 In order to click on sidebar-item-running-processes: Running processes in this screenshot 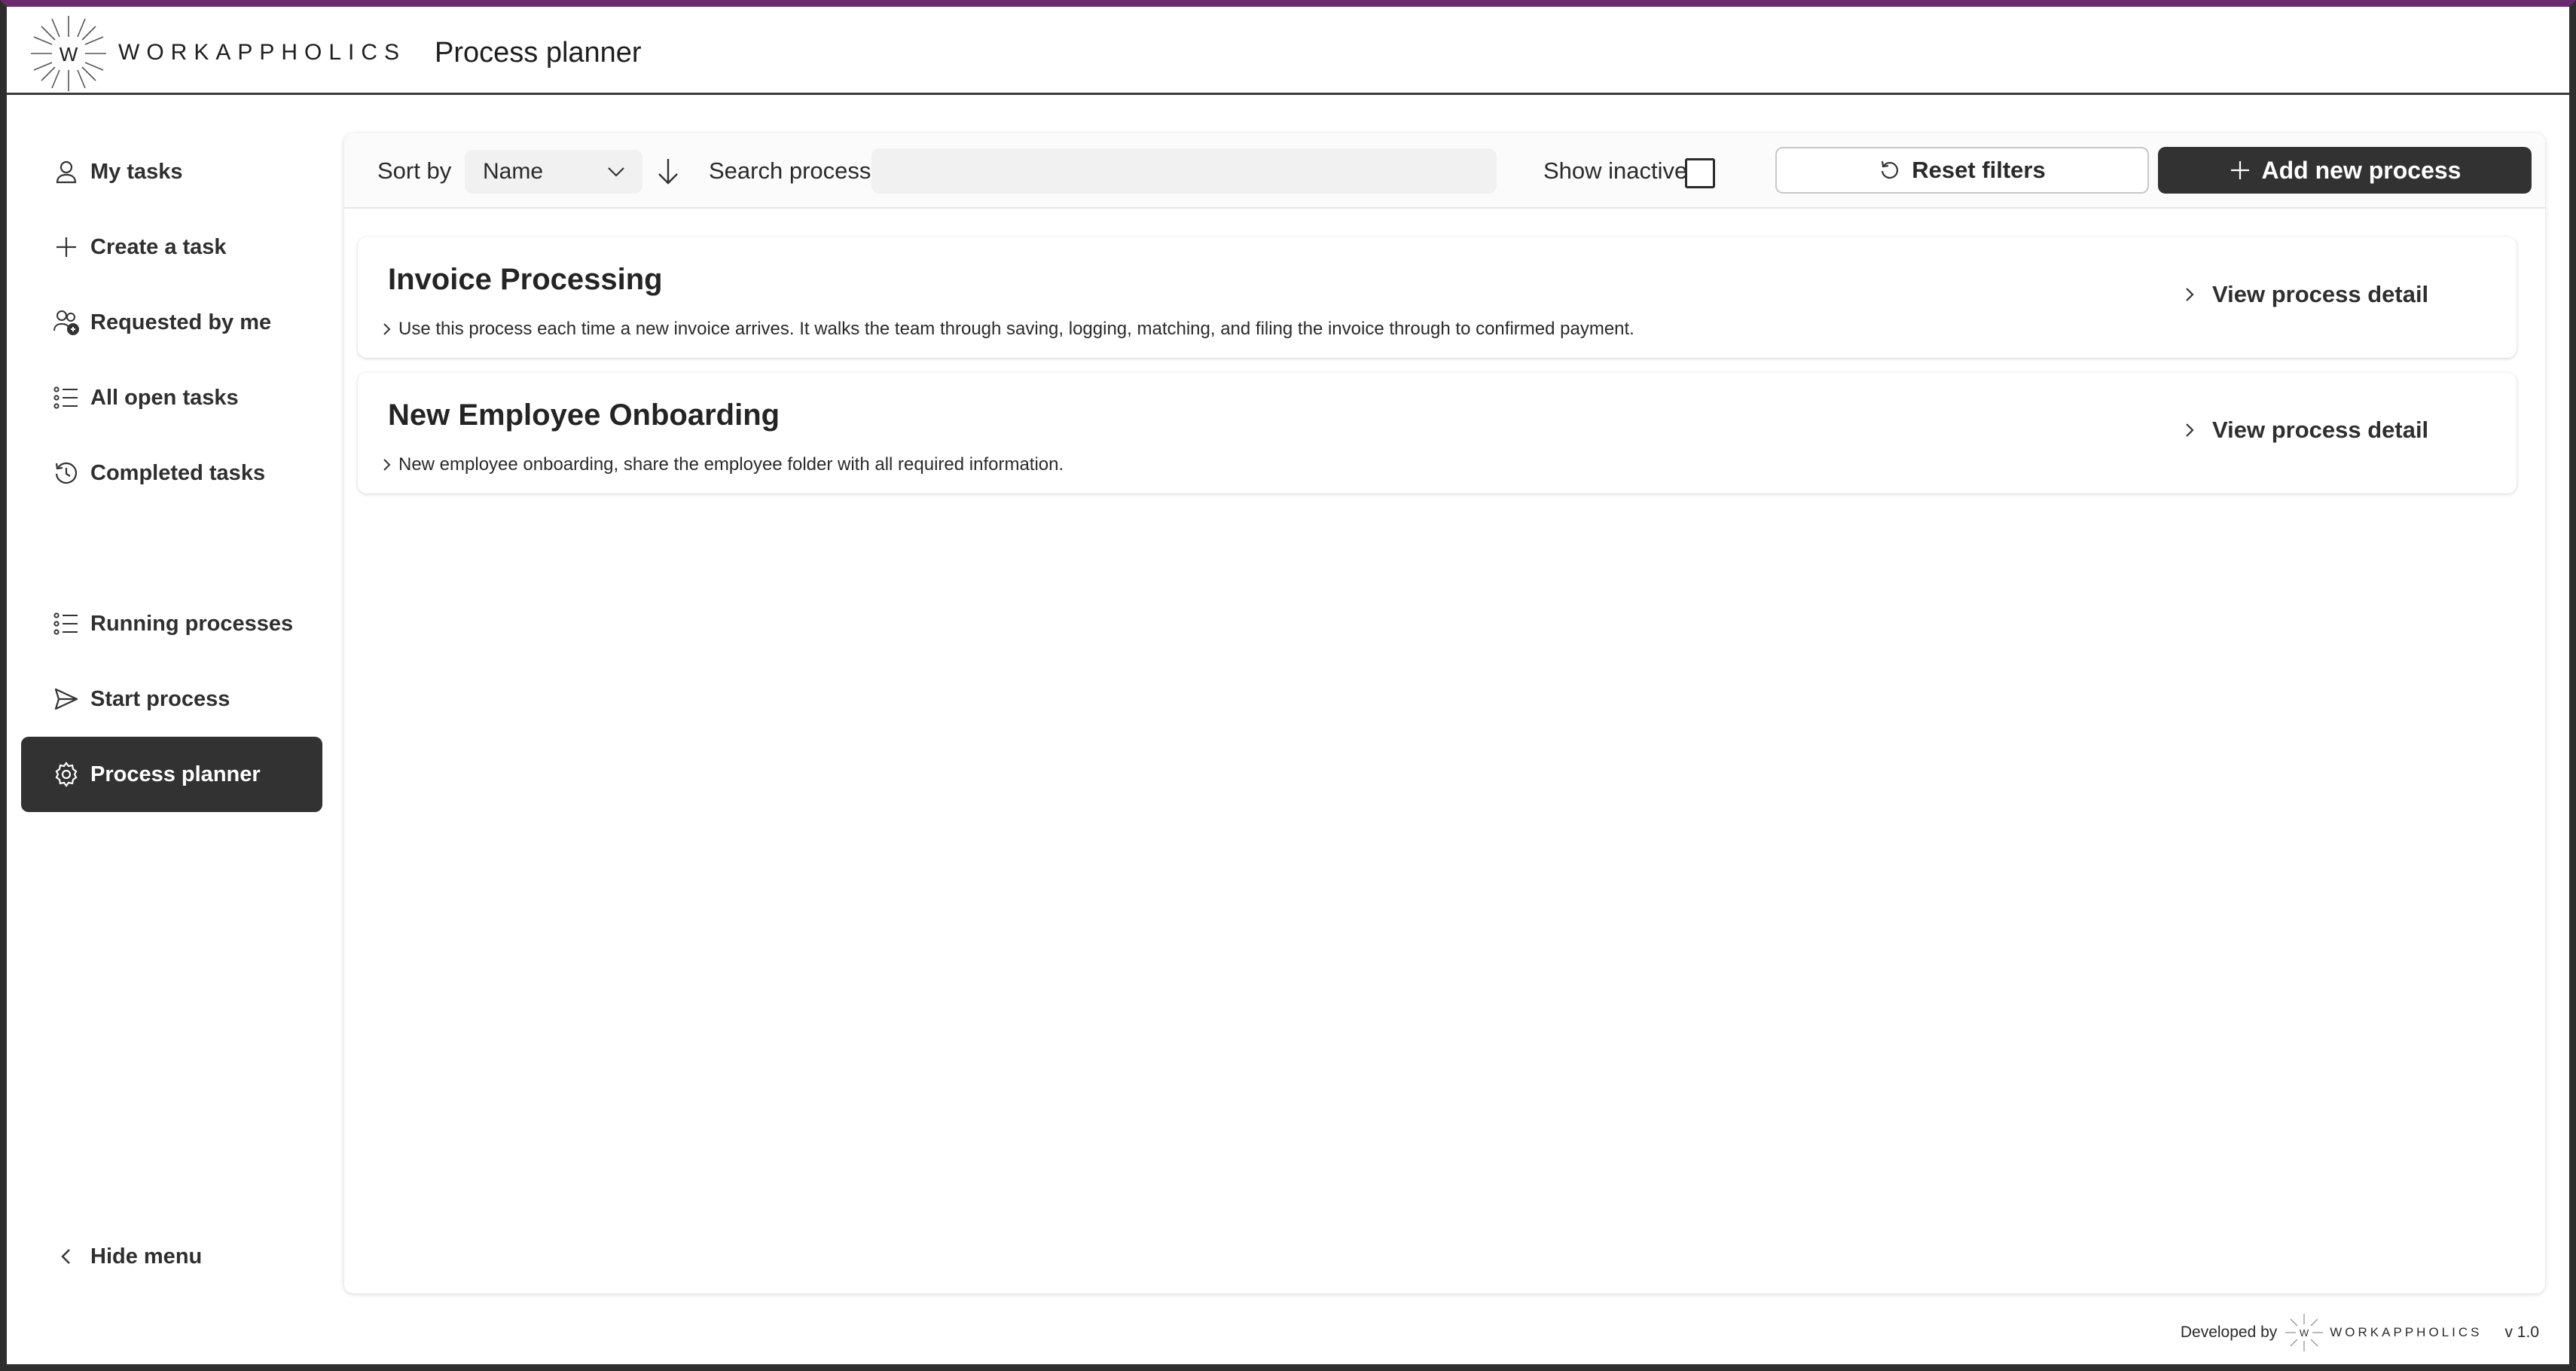, I will do `click(172, 623)`.